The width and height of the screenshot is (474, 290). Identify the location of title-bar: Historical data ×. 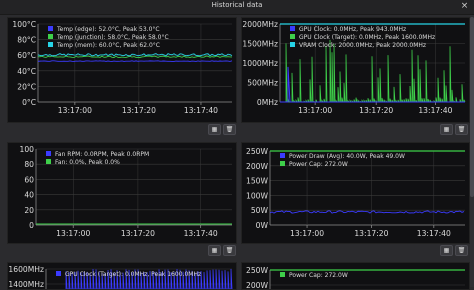
(237, 7).